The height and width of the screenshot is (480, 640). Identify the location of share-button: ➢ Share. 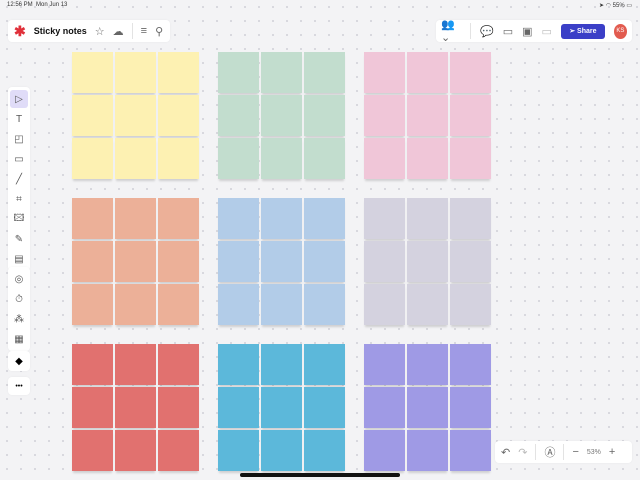
(582, 31).